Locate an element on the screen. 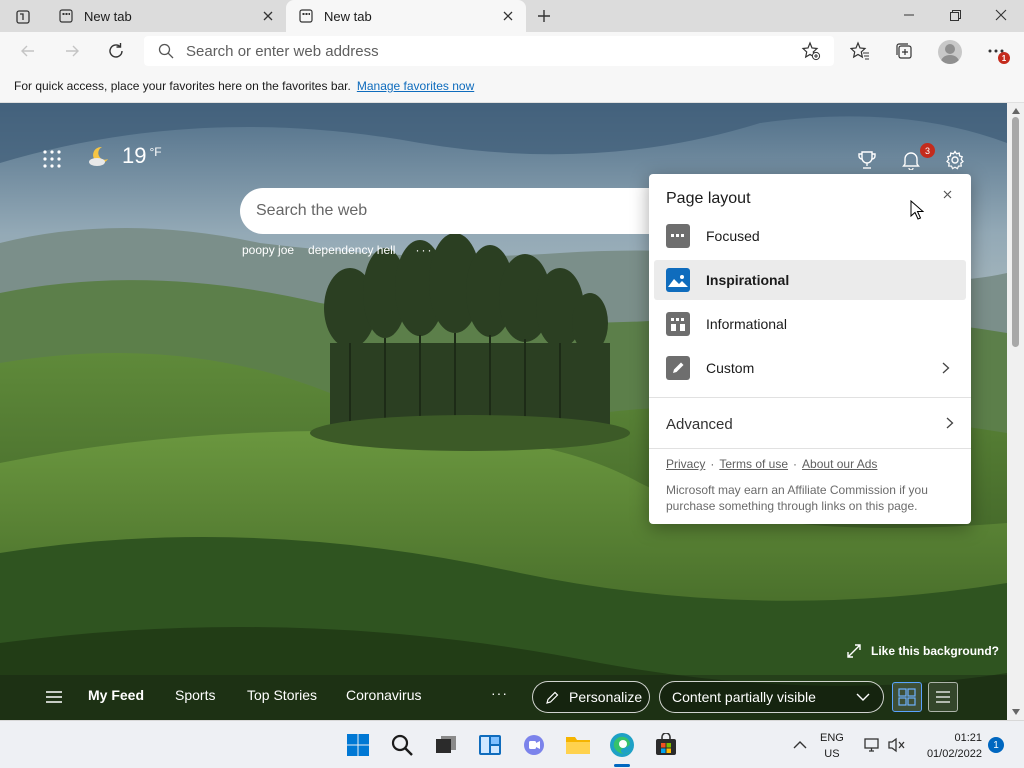 The height and width of the screenshot is (768, 1024). system-clock: 01:21 01/02/2022 is located at coordinates (950, 746).